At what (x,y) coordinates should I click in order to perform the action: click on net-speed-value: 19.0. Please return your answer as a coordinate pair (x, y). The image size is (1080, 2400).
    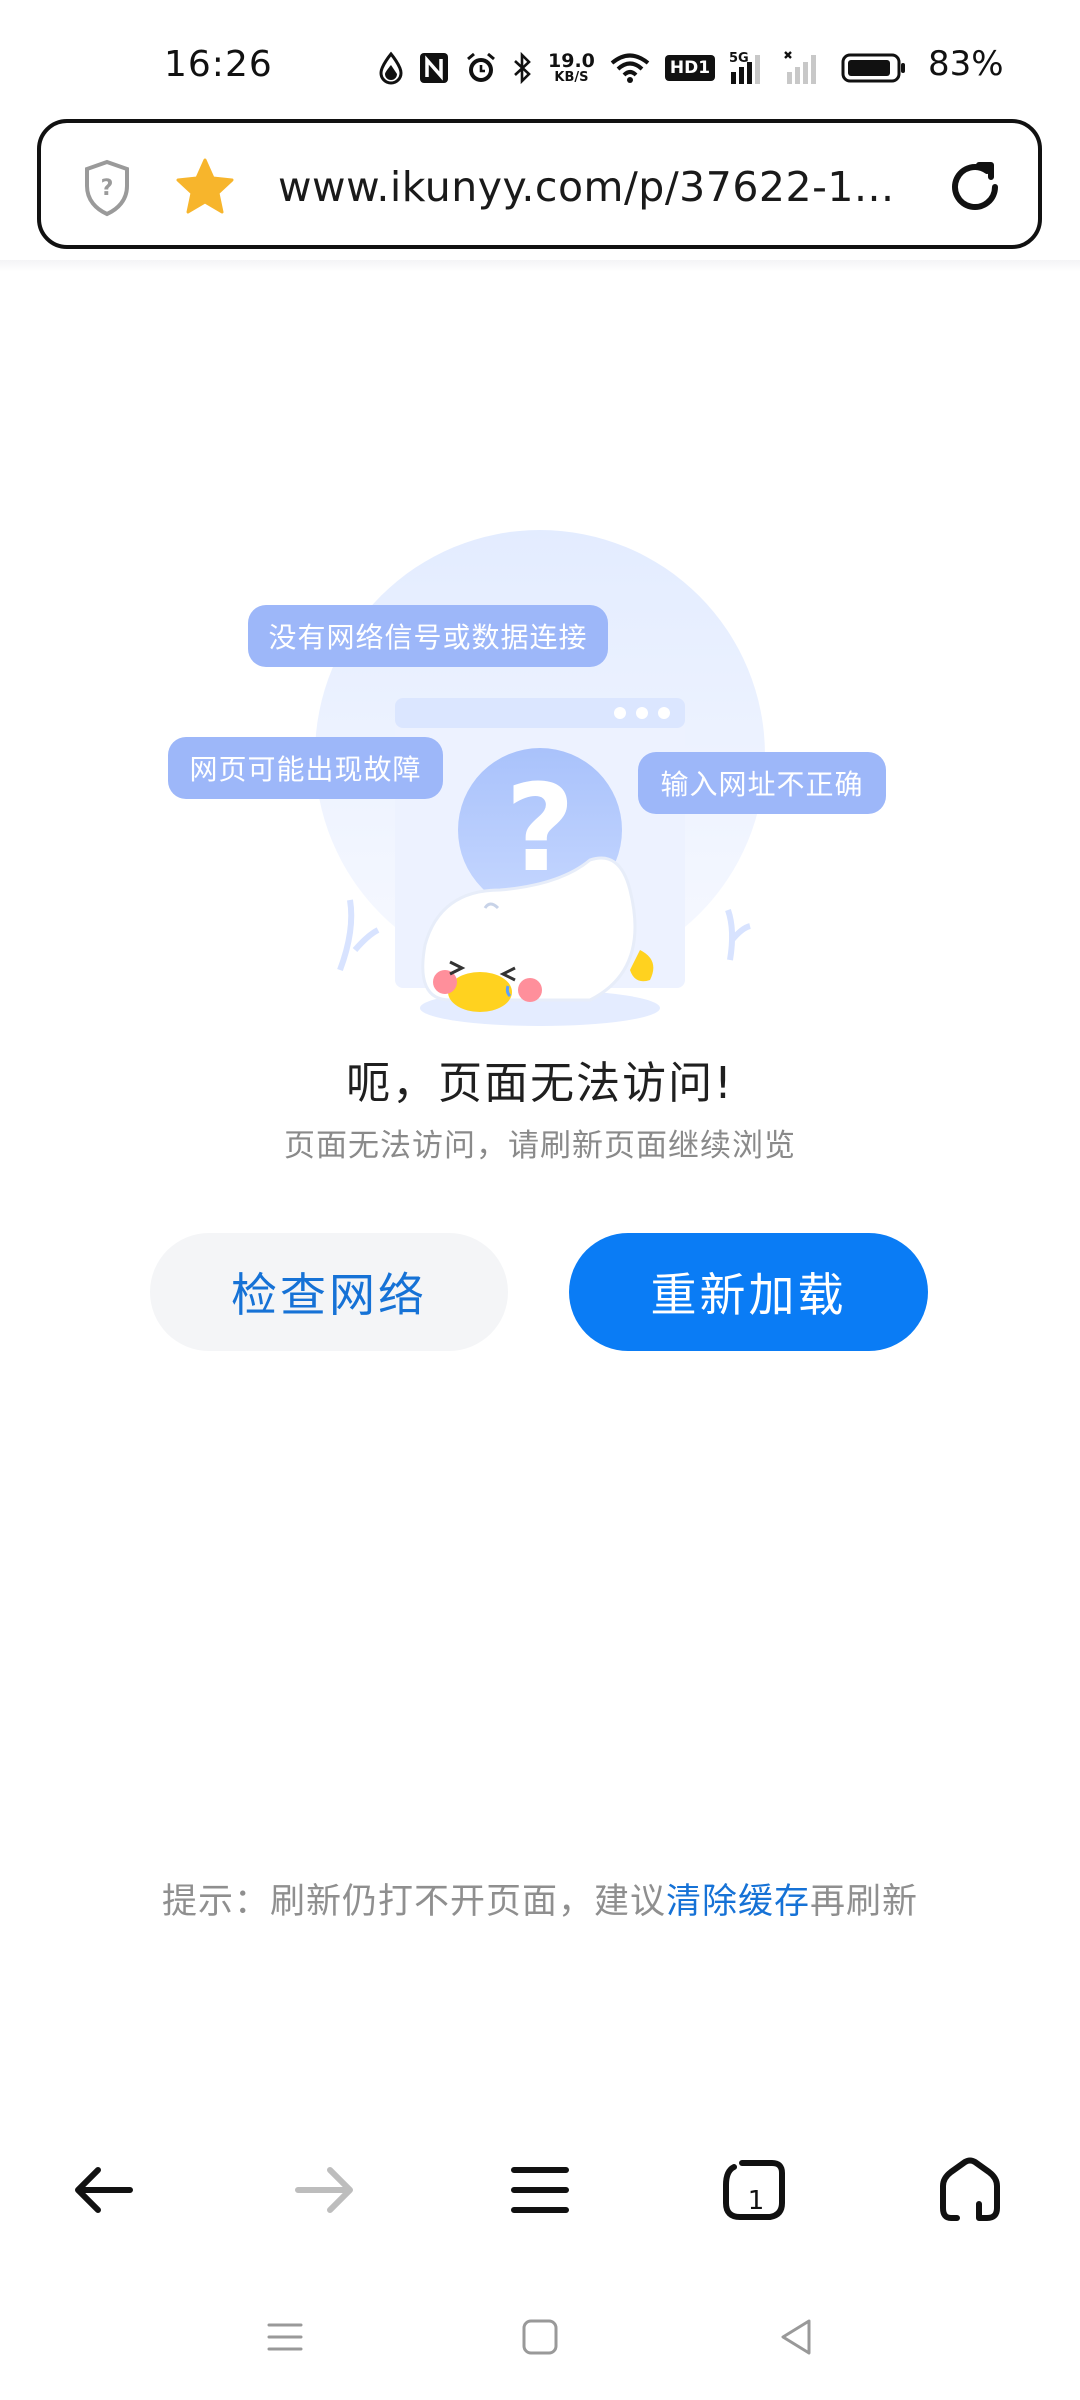
    Looking at the image, I should click on (571, 61).